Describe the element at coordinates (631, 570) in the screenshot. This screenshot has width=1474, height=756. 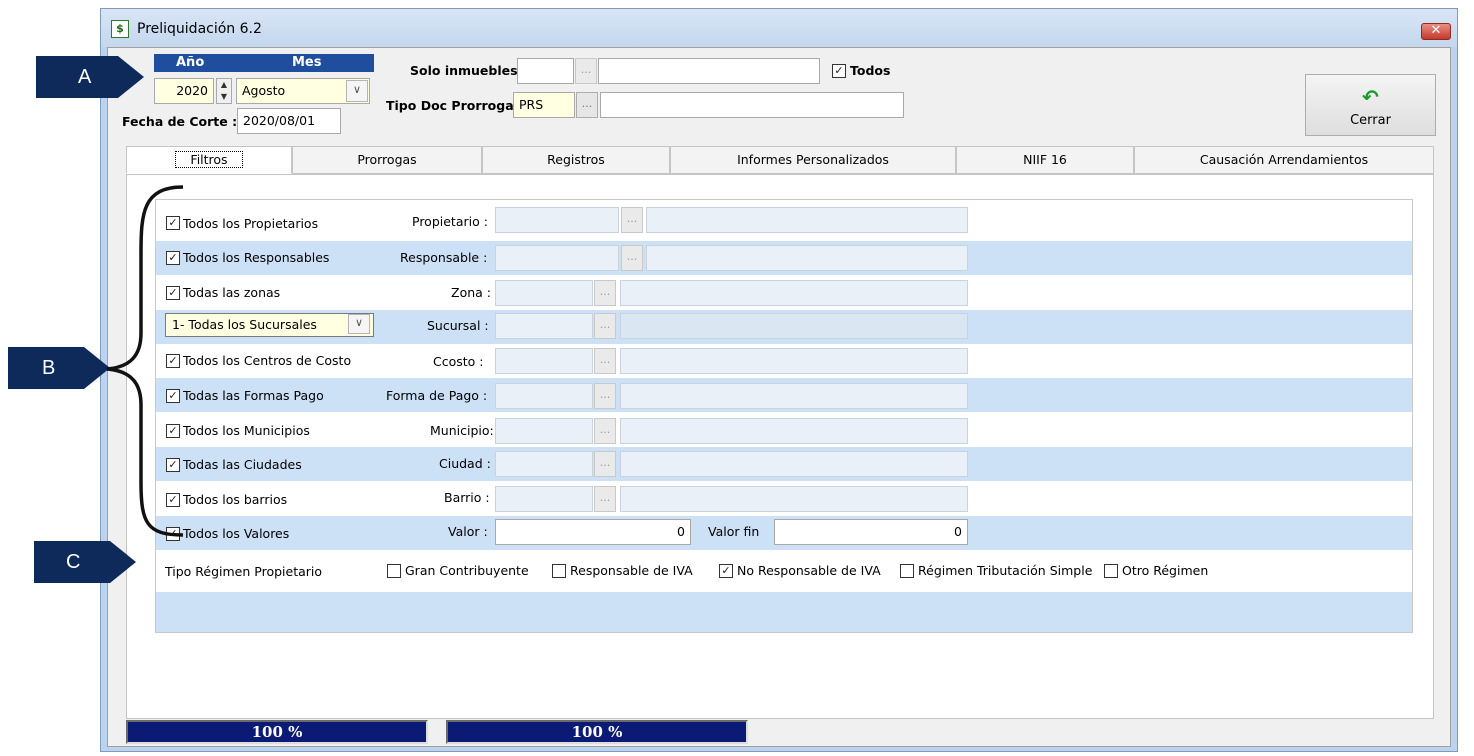
I see `responsable-iva-label: Responsable de IVA` at that location.